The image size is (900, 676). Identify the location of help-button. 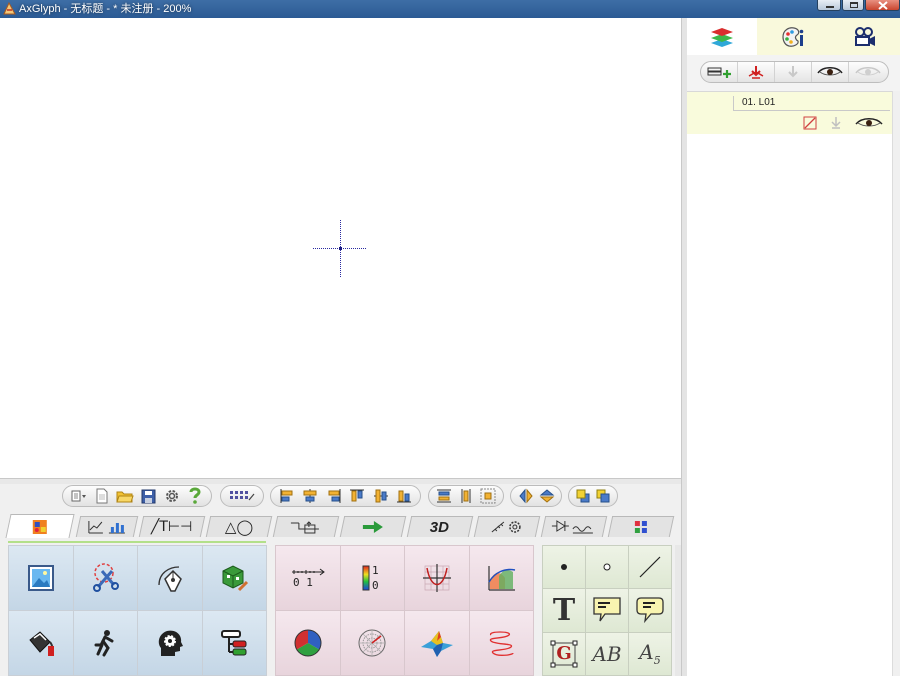
(195, 496).